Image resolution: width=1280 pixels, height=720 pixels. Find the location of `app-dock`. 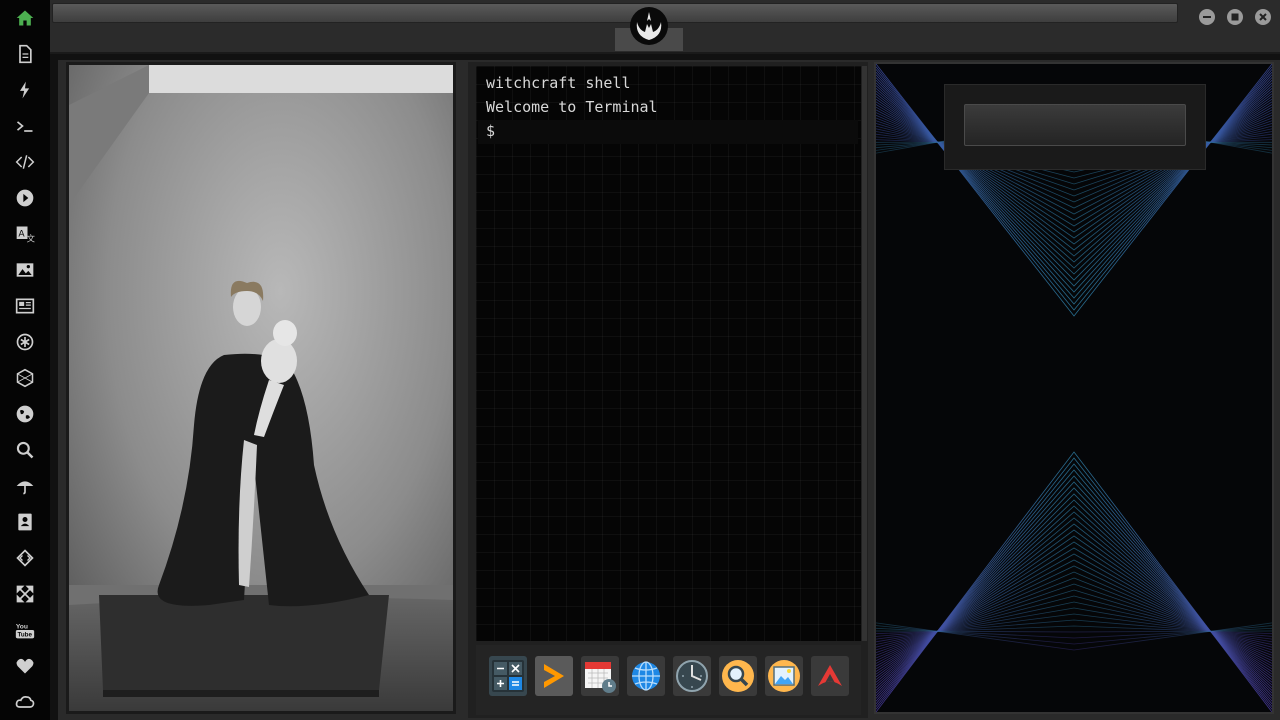

app-dock is located at coordinates (668, 680).